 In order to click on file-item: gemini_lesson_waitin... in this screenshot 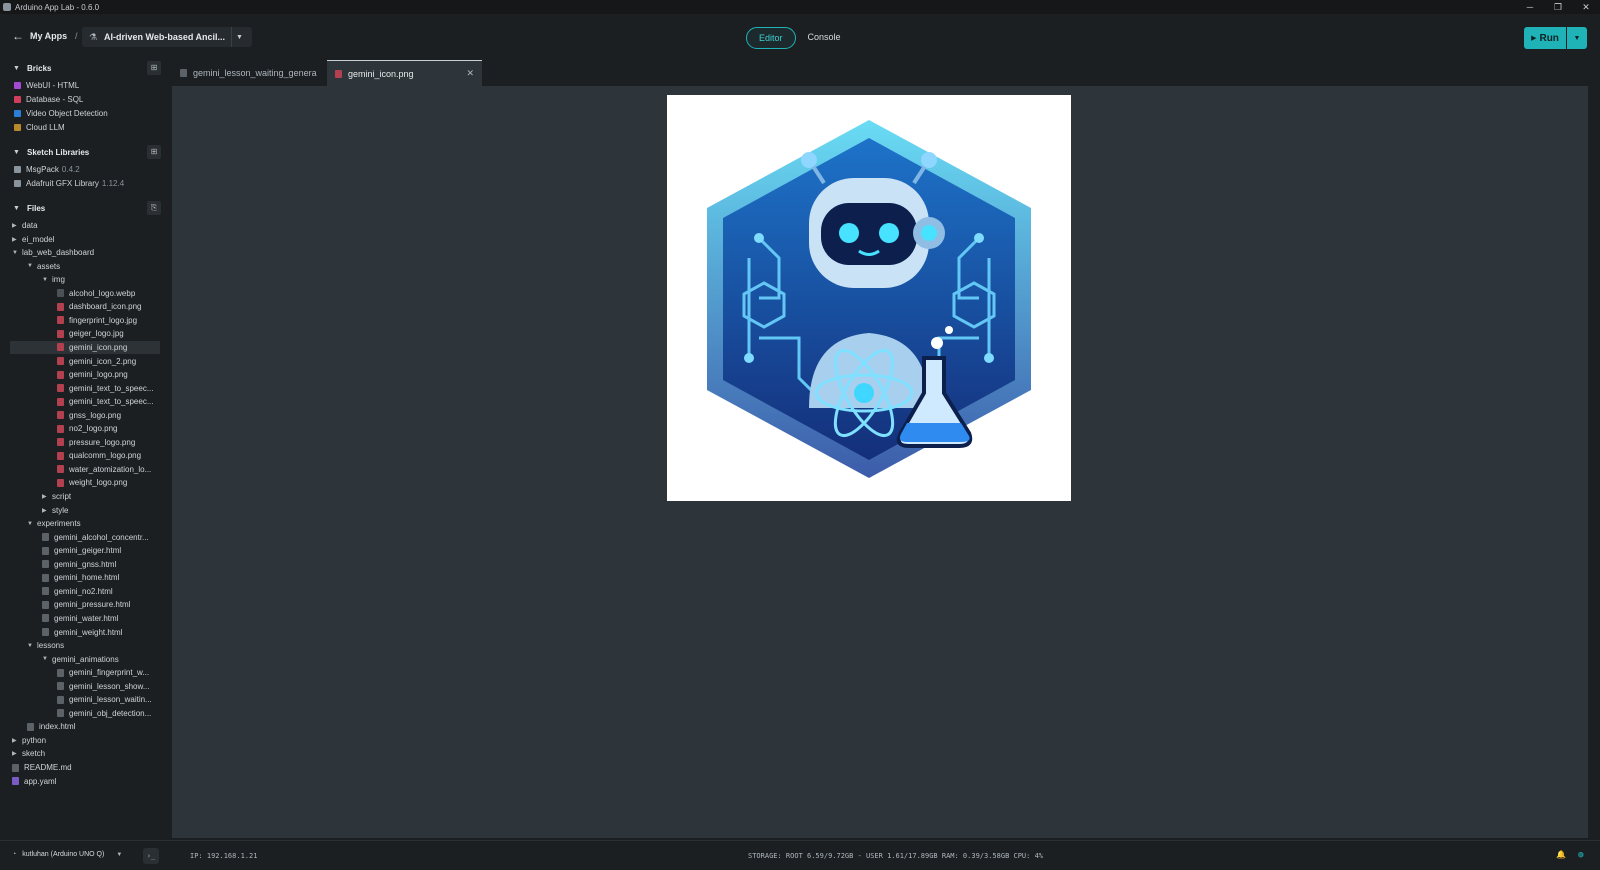, I will do `click(104, 699)`.